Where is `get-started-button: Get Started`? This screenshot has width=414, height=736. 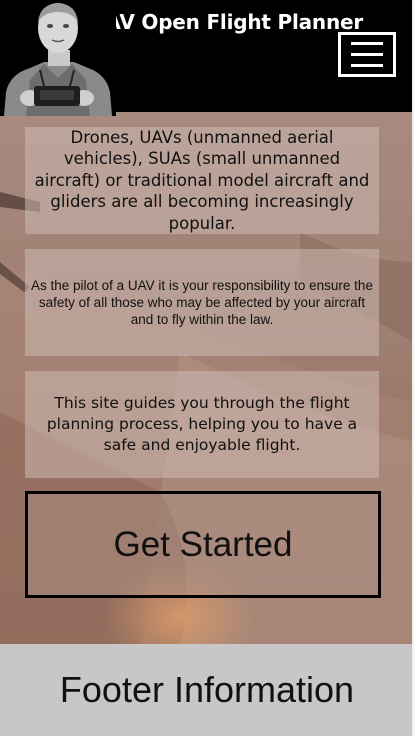
get-started-button: Get Started is located at coordinates (203, 544).